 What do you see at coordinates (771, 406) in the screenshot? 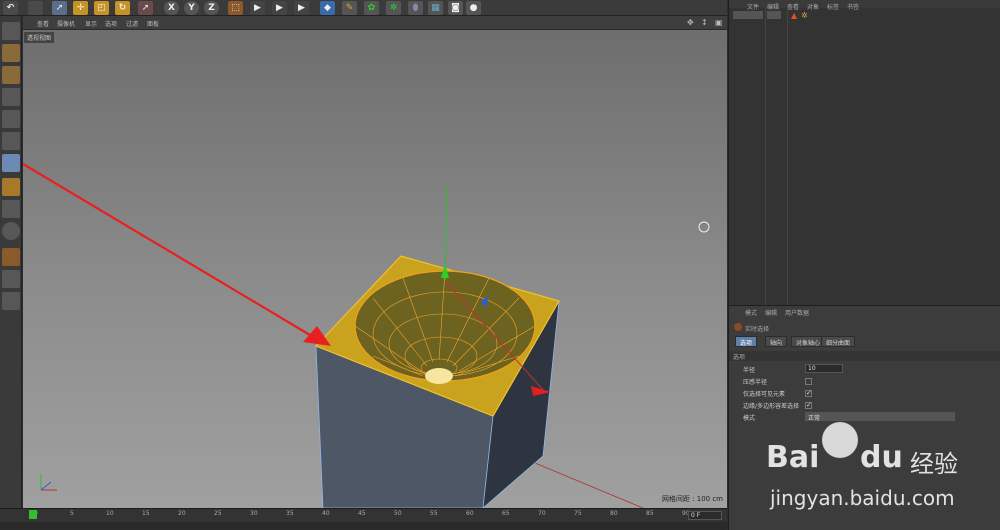
I see `tolerant-select-label: 边缘/多边形容差选择` at bounding box center [771, 406].